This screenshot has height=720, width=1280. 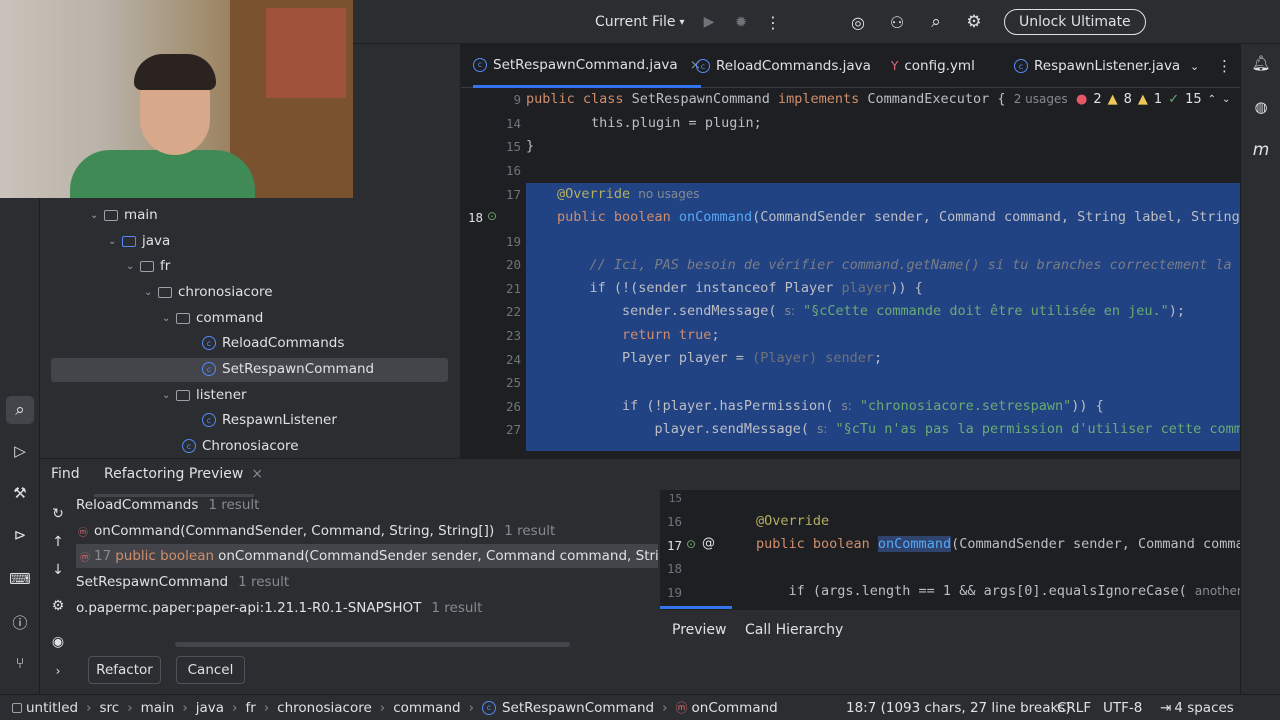 What do you see at coordinates (794, 630) in the screenshot?
I see `tab-call-hierarchy: Call Hierarchy` at bounding box center [794, 630].